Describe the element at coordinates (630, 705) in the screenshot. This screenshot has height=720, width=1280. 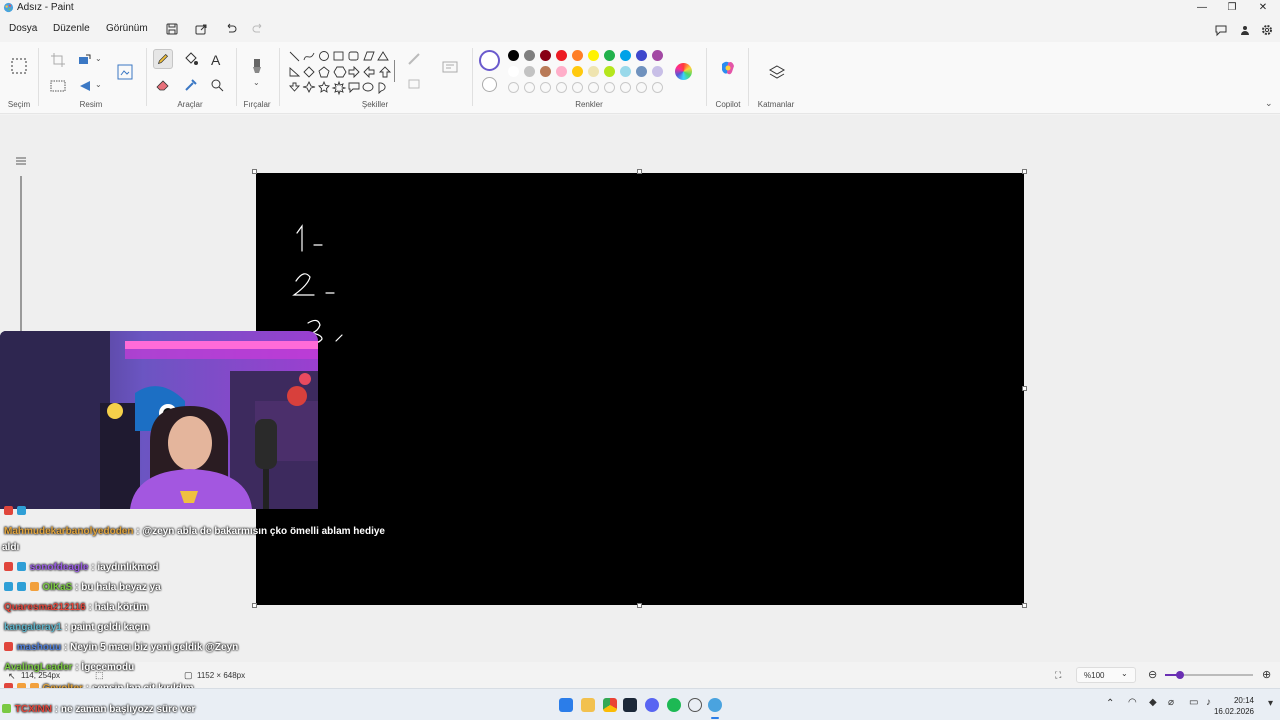
I see `steam-icon` at that location.